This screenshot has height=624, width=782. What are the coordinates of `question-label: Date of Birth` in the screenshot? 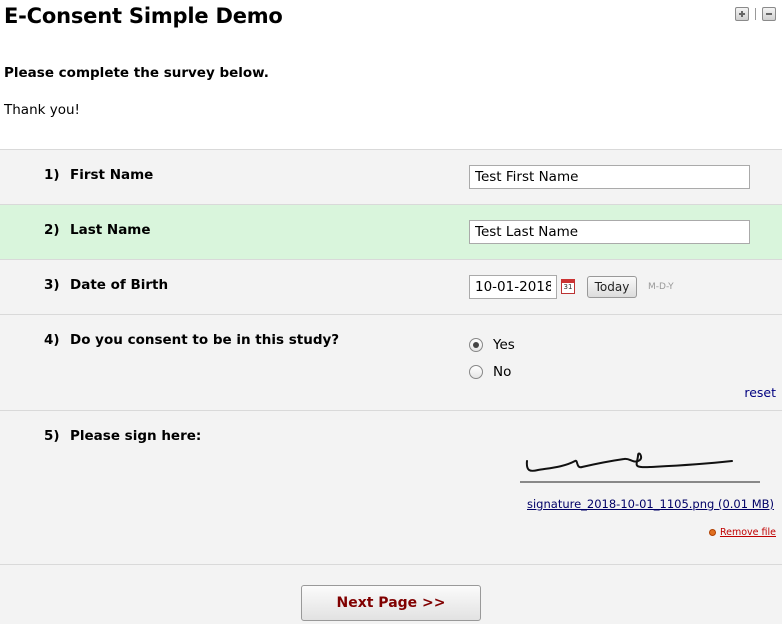 It's located at (119, 285).